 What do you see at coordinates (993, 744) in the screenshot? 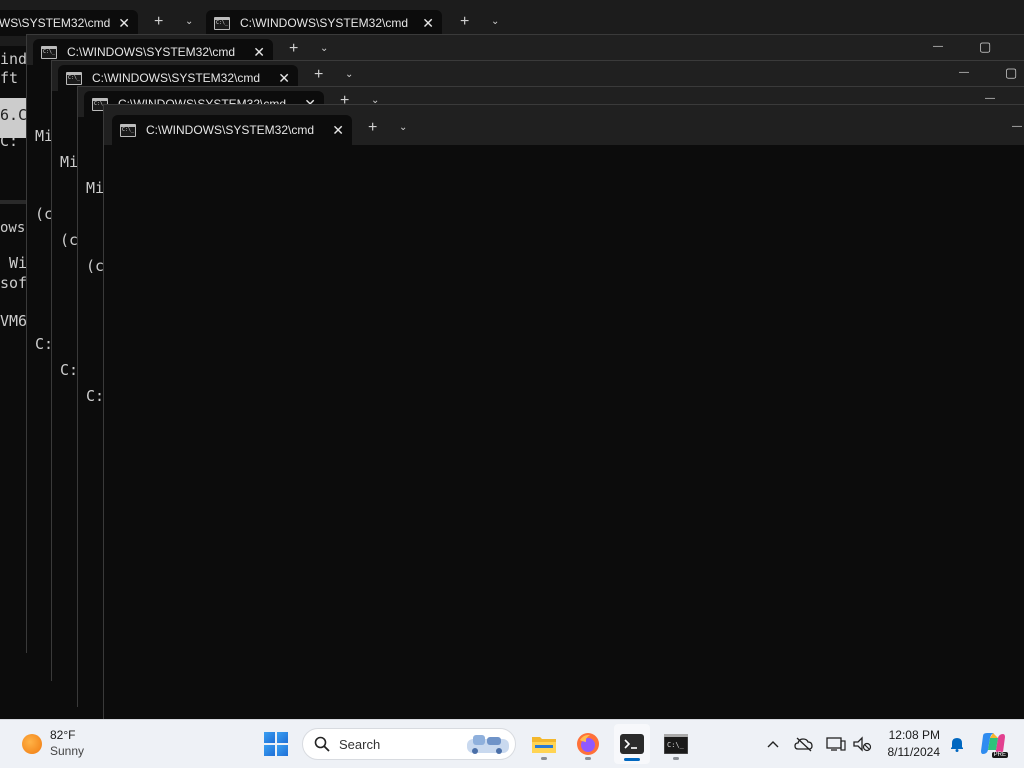
I see `copilot-button: PRE` at bounding box center [993, 744].